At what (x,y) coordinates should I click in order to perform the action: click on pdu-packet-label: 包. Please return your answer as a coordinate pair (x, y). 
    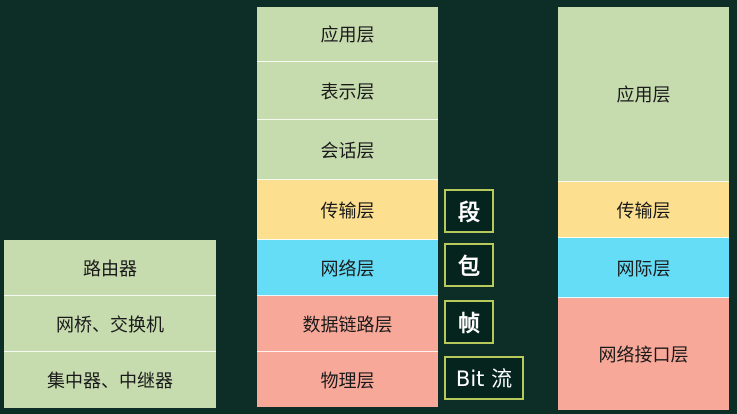
    Looking at the image, I should click on (469, 265).